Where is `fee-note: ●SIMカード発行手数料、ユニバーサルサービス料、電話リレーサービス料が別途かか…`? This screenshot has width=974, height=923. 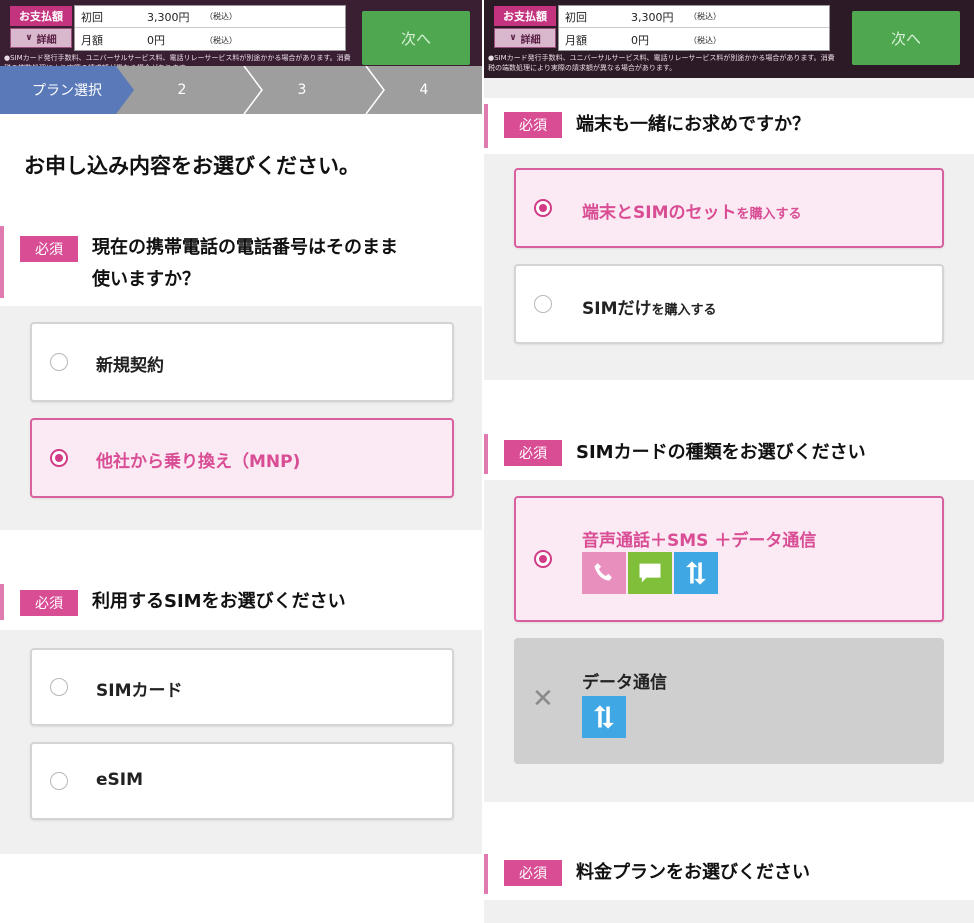 fee-note: ●SIMカード発行手数料、ユニバーサルサービス料、電話リレーサービス料が別途かか… is located at coordinates (661, 63).